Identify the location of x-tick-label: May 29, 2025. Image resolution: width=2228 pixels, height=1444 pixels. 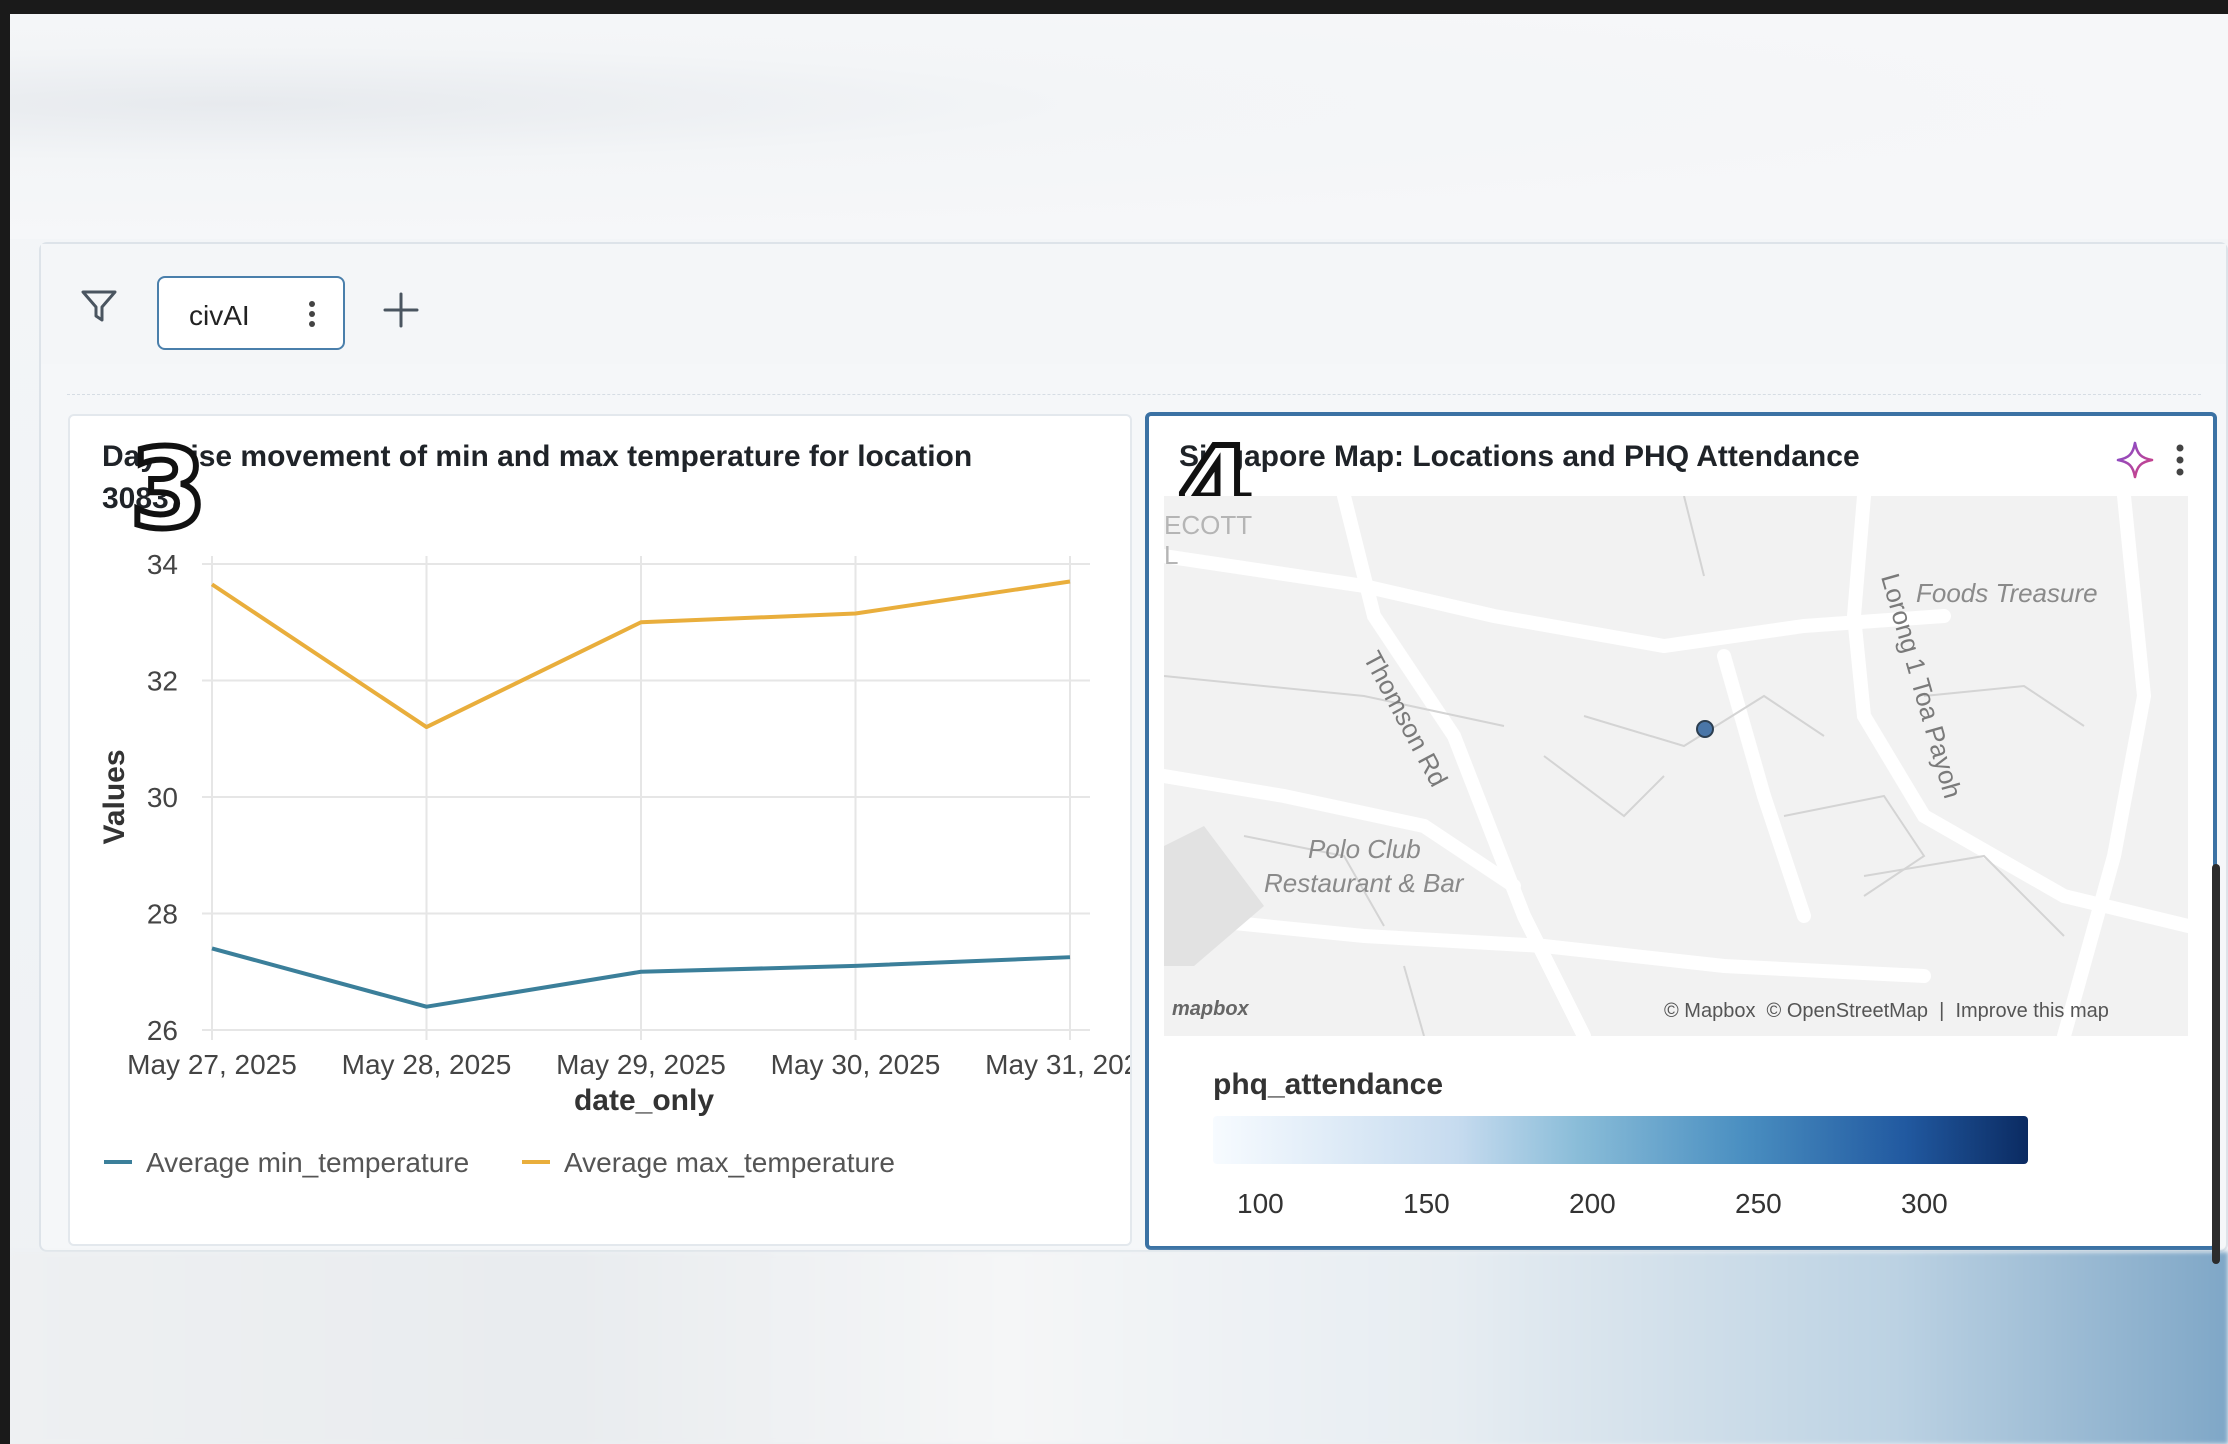
(641, 1064).